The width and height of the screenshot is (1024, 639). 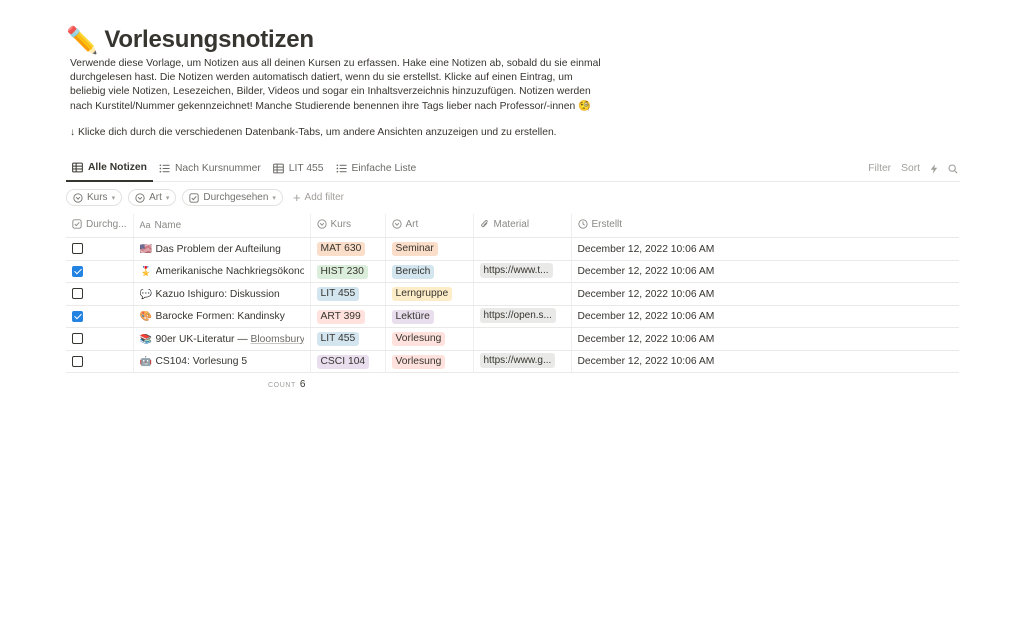 I want to click on page-header: ✏️ Vorlesungsnotizen, so click(x=513, y=40).